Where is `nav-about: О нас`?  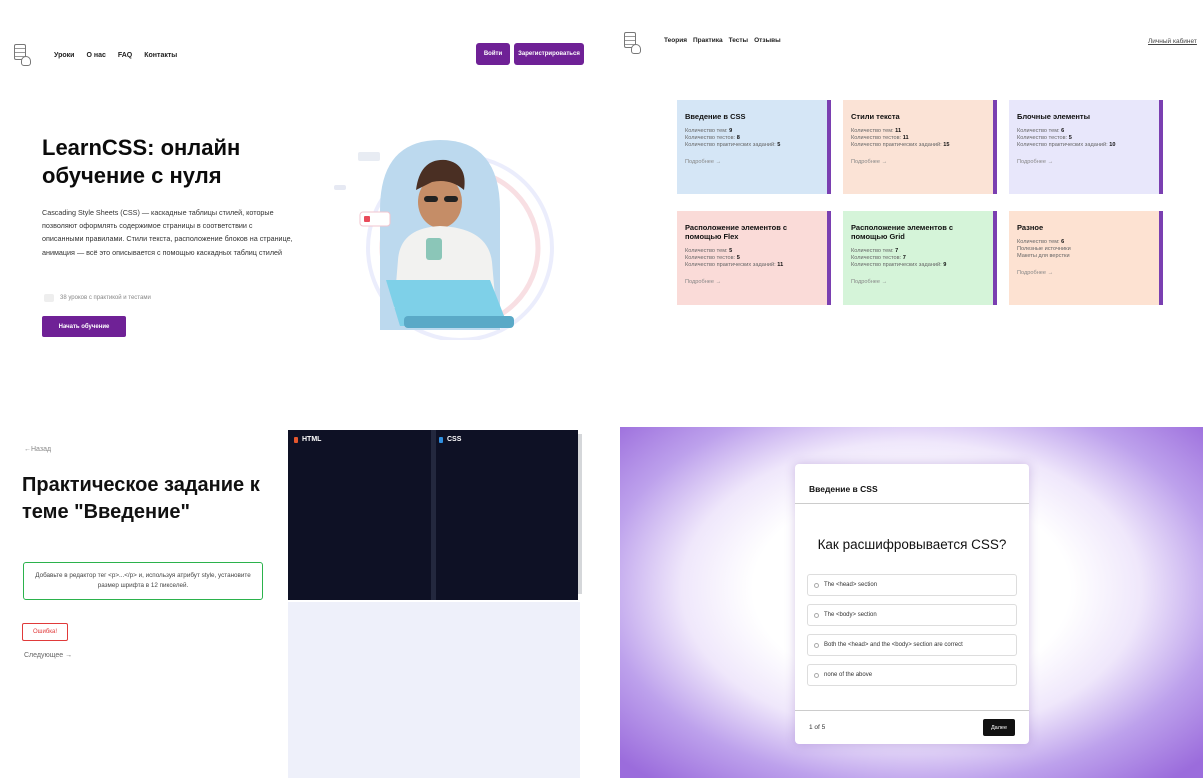
nav-about: О нас is located at coordinates (95, 55).